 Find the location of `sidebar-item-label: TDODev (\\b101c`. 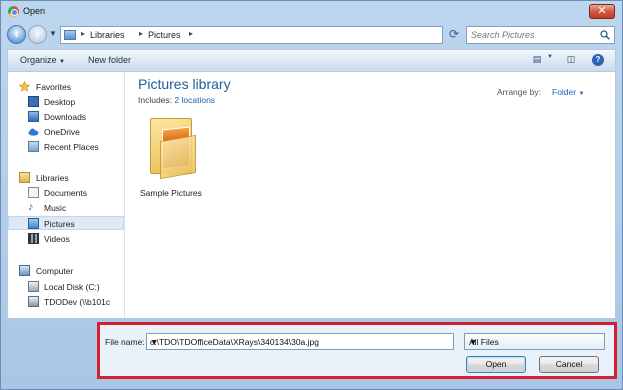

sidebar-item-label: TDODev (\\b101c is located at coordinates (77, 302).